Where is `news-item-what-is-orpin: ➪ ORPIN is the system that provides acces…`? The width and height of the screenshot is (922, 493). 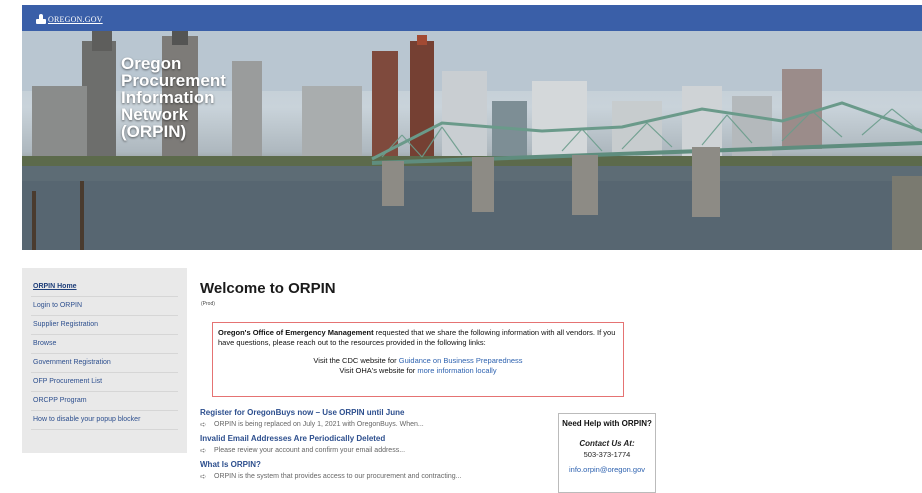 news-item-what-is-orpin: ➪ ORPIN is the system that provides acces… is located at coordinates (365, 476).